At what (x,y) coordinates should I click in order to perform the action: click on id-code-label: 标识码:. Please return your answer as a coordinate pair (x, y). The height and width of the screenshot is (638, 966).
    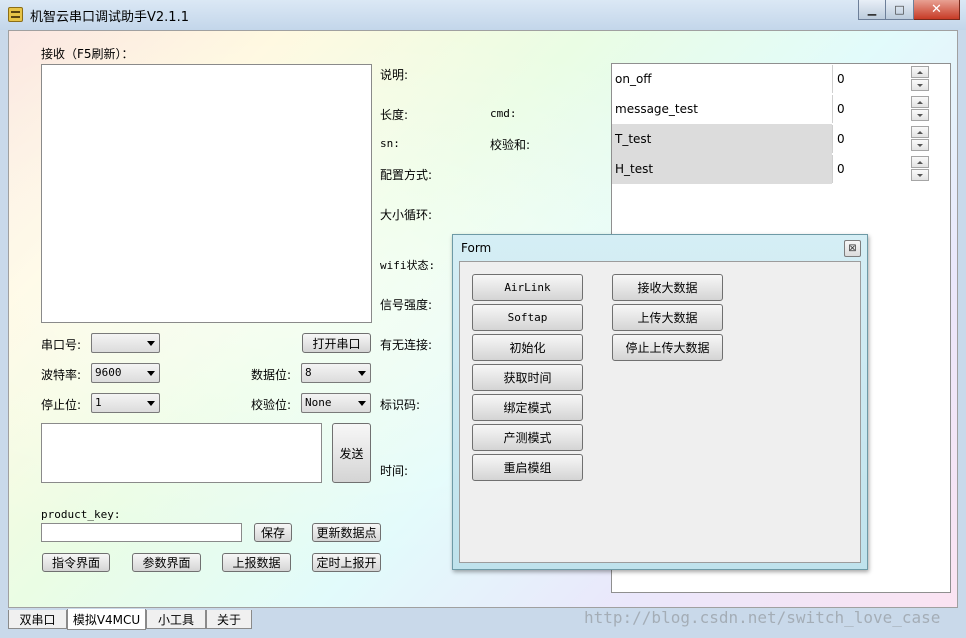
    Looking at the image, I should click on (400, 405).